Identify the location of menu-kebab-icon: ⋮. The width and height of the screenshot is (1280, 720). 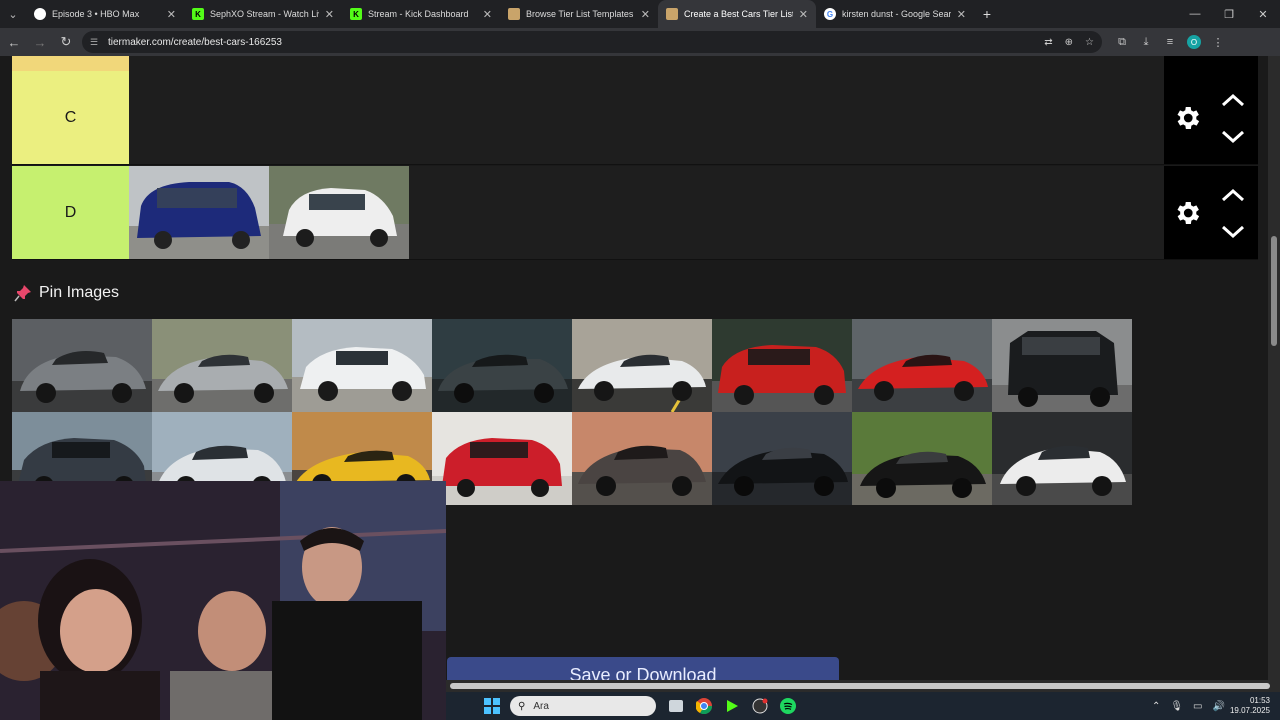
(1218, 42).